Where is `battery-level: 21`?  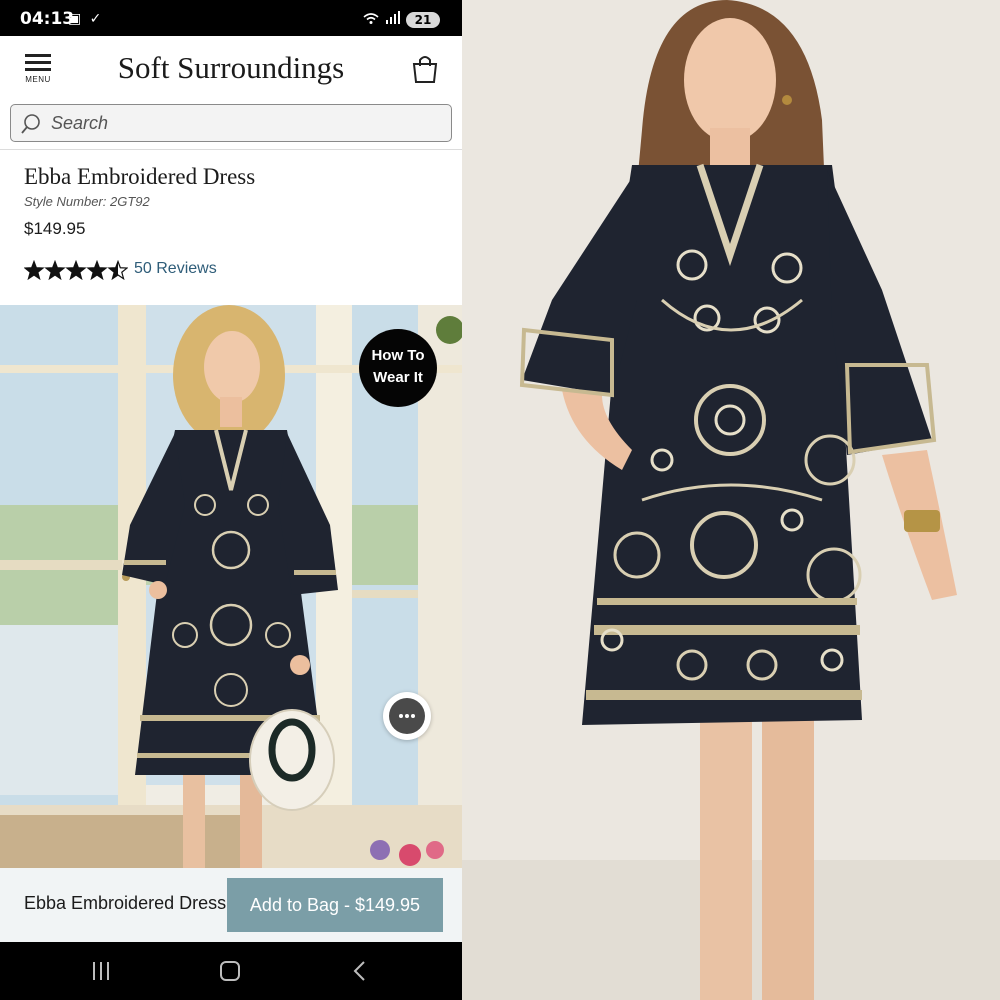 battery-level: 21 is located at coordinates (423, 20).